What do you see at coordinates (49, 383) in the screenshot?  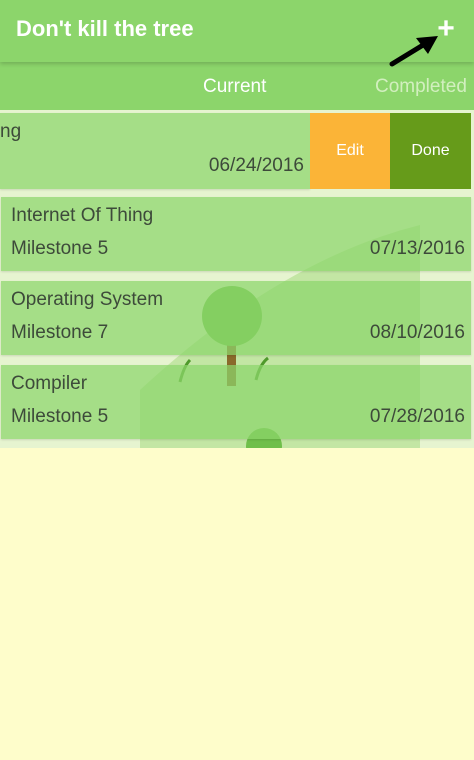 I see `task-title: Compiler` at bounding box center [49, 383].